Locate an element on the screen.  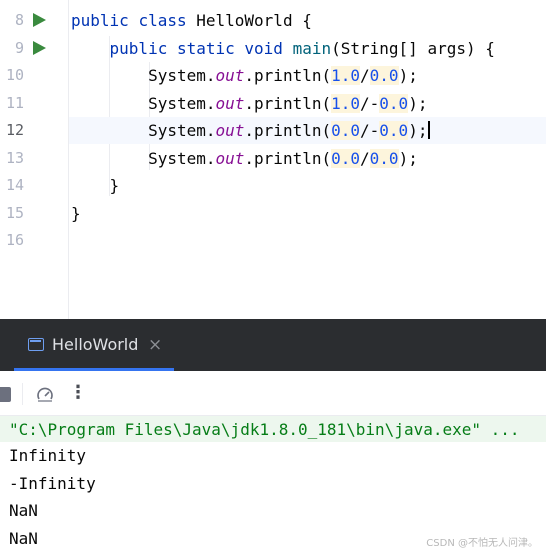
run-tool-header: HelloWorld × is located at coordinates (273, 345).